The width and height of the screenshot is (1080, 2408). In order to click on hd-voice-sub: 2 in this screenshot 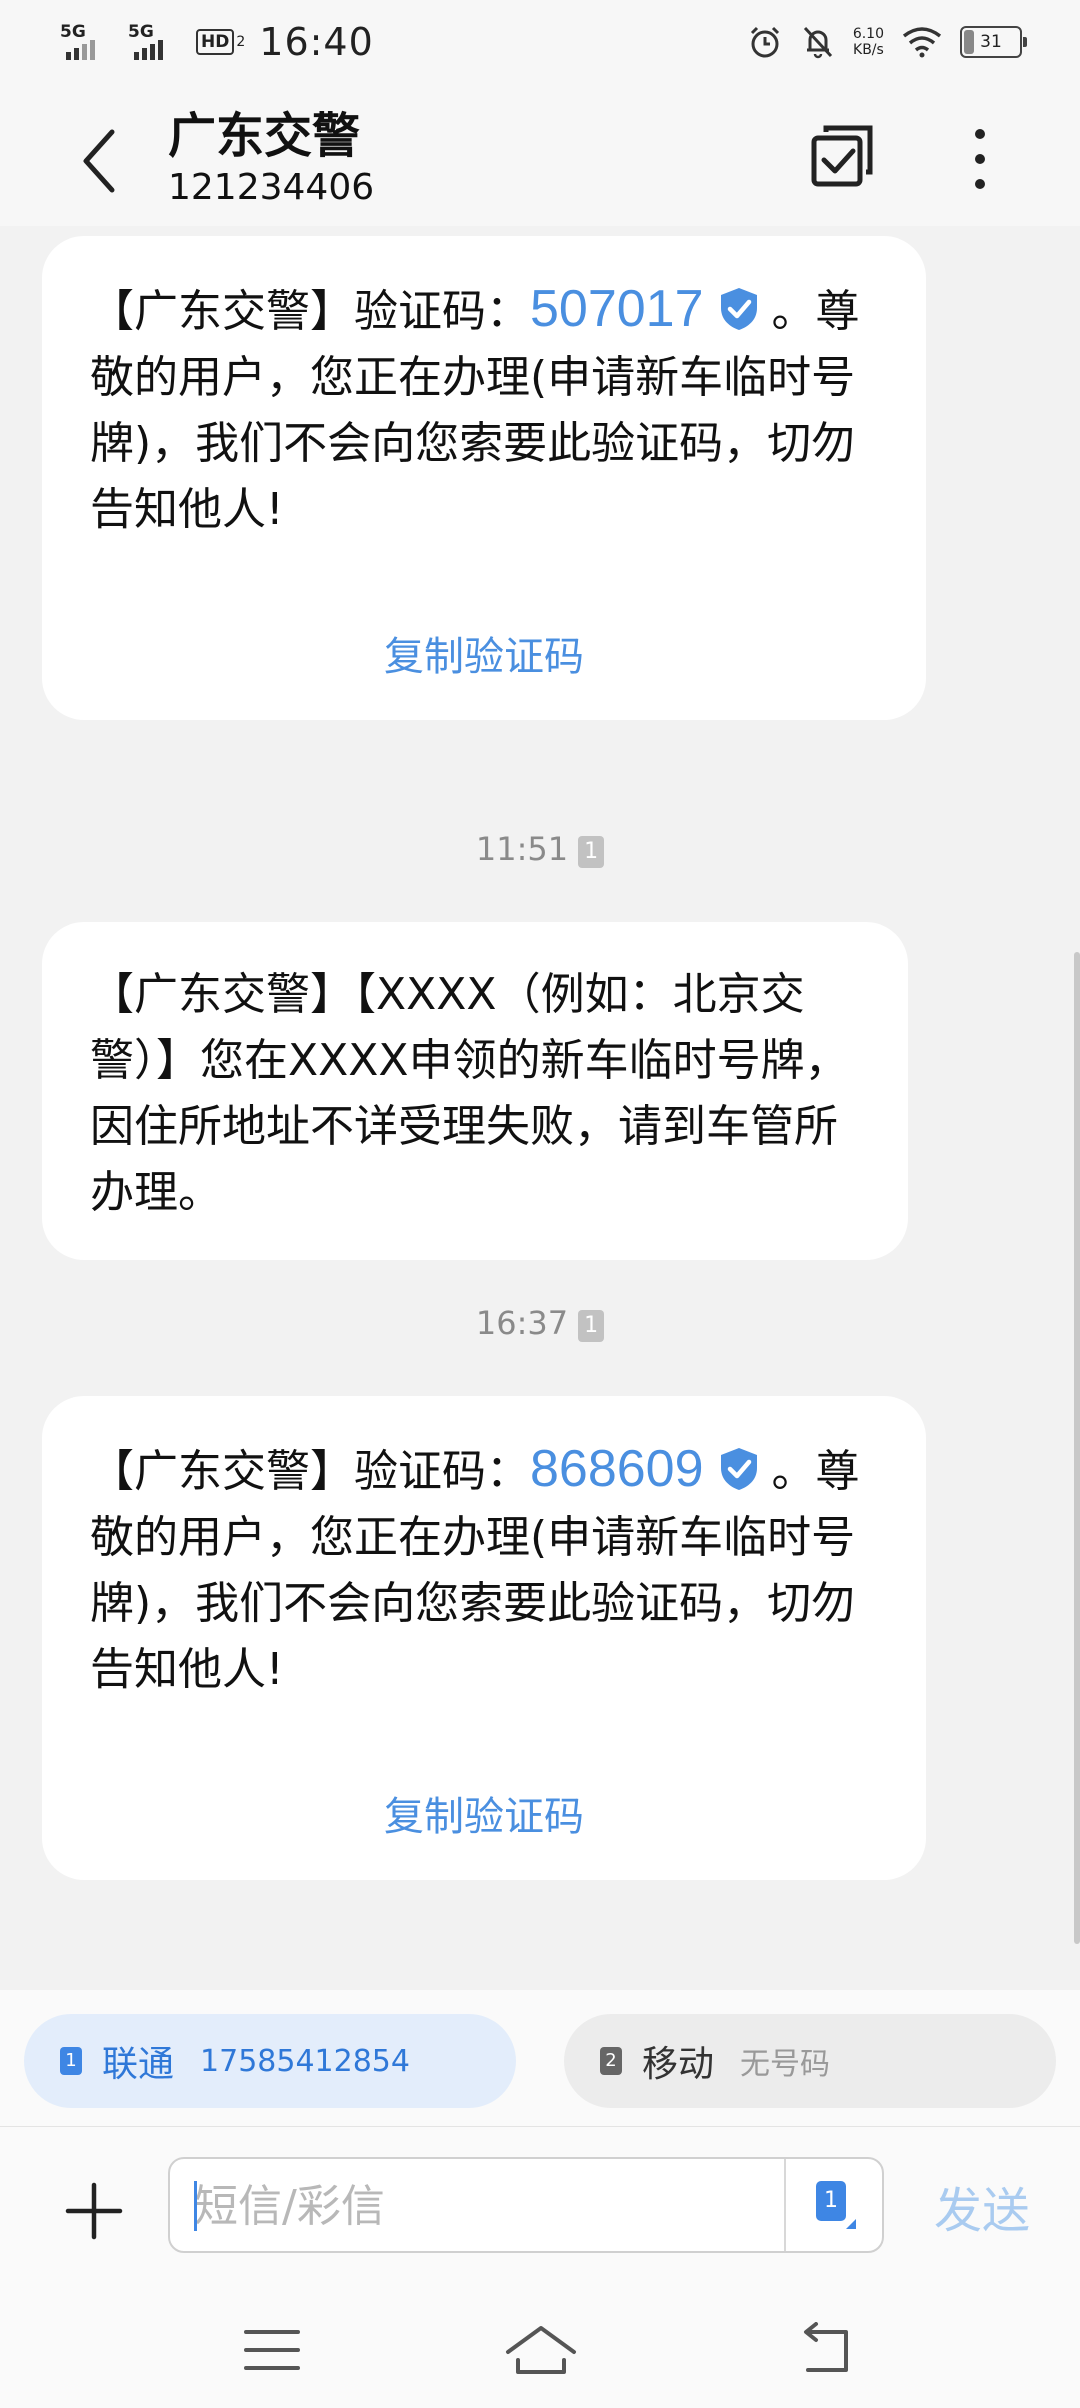, I will do `click(241, 42)`.